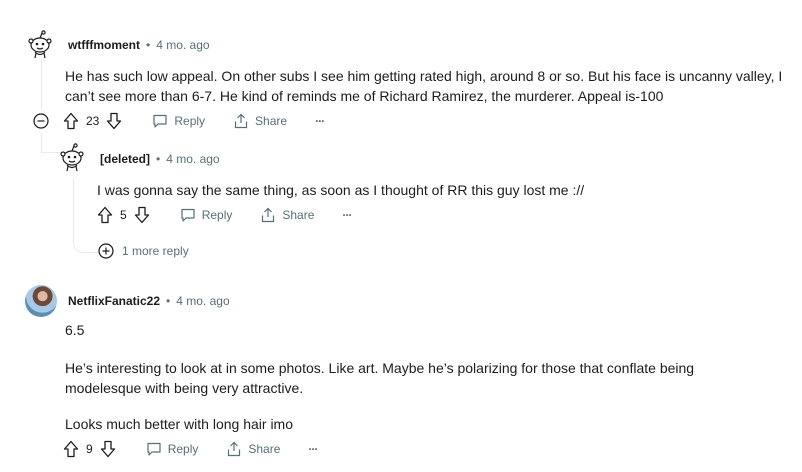  I want to click on user-avatar, so click(41, 301).